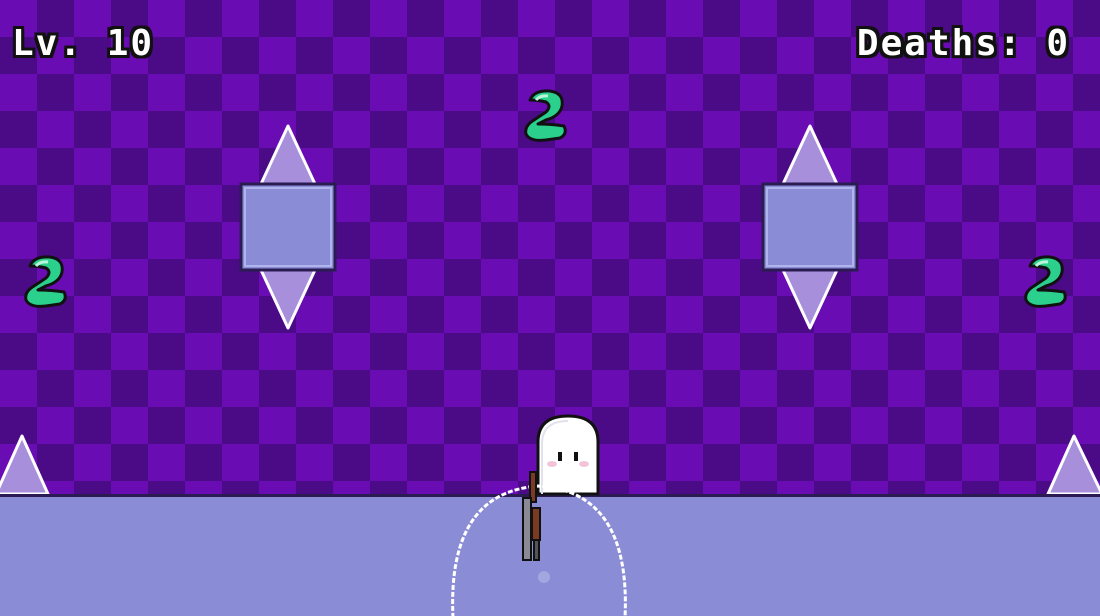 The image size is (1100, 616). I want to click on rifle-weapon, so click(531, 516).